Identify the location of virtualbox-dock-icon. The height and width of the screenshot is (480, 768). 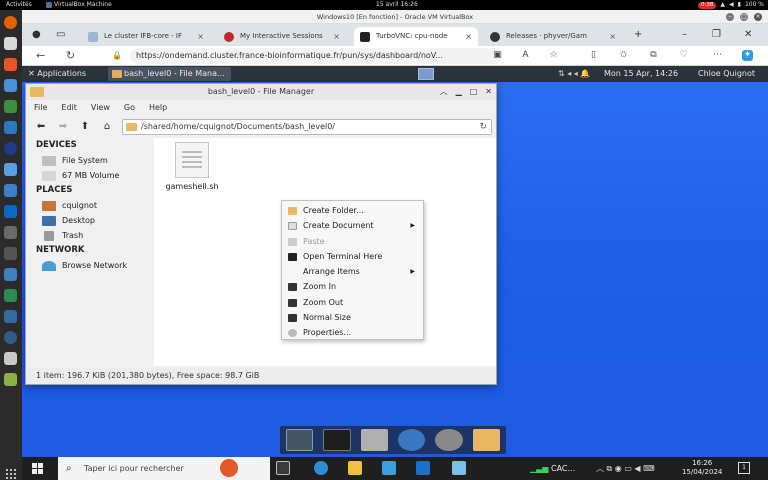
(10, 232).